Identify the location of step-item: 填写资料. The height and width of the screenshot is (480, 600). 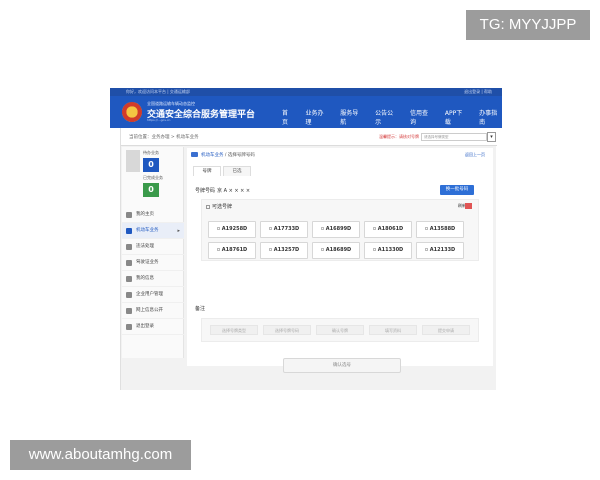
(393, 330).